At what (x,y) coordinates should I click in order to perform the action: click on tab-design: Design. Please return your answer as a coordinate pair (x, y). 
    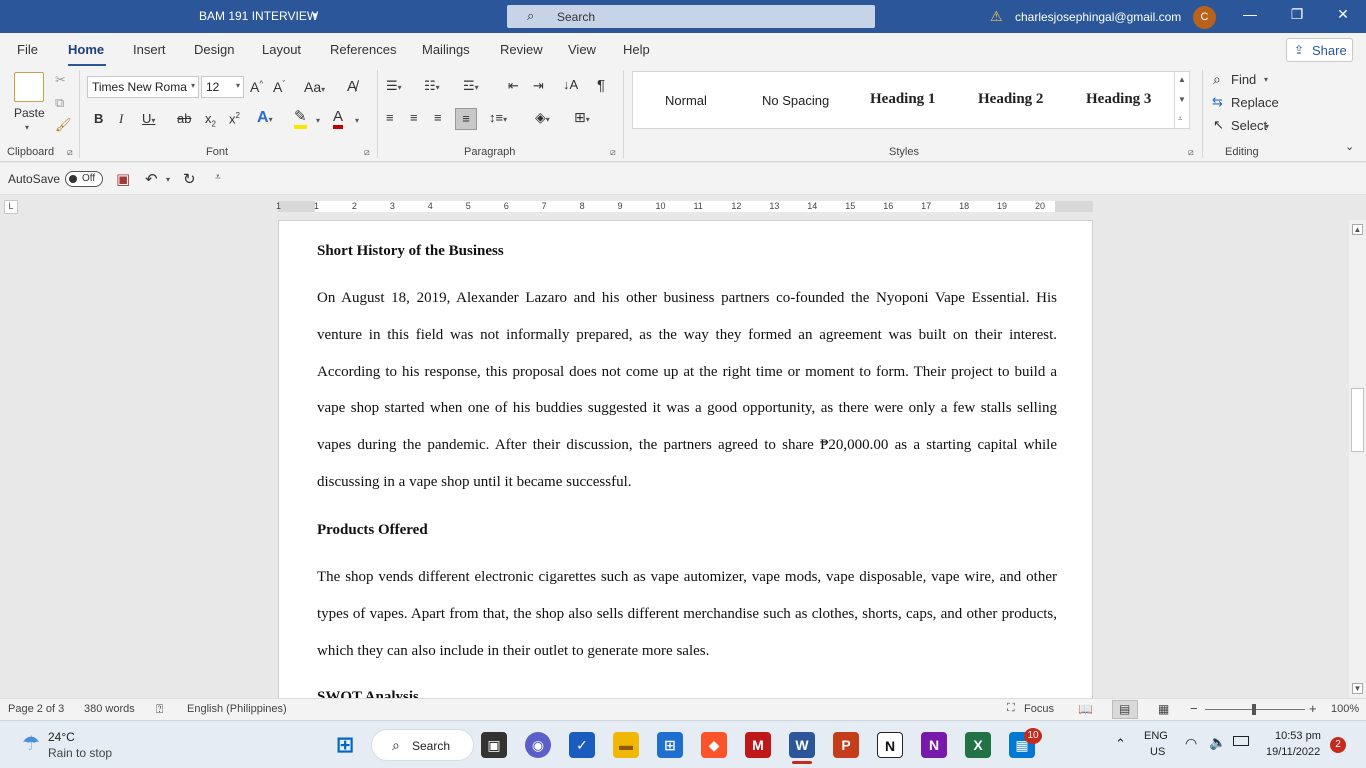
    Looking at the image, I should click on (214, 49).